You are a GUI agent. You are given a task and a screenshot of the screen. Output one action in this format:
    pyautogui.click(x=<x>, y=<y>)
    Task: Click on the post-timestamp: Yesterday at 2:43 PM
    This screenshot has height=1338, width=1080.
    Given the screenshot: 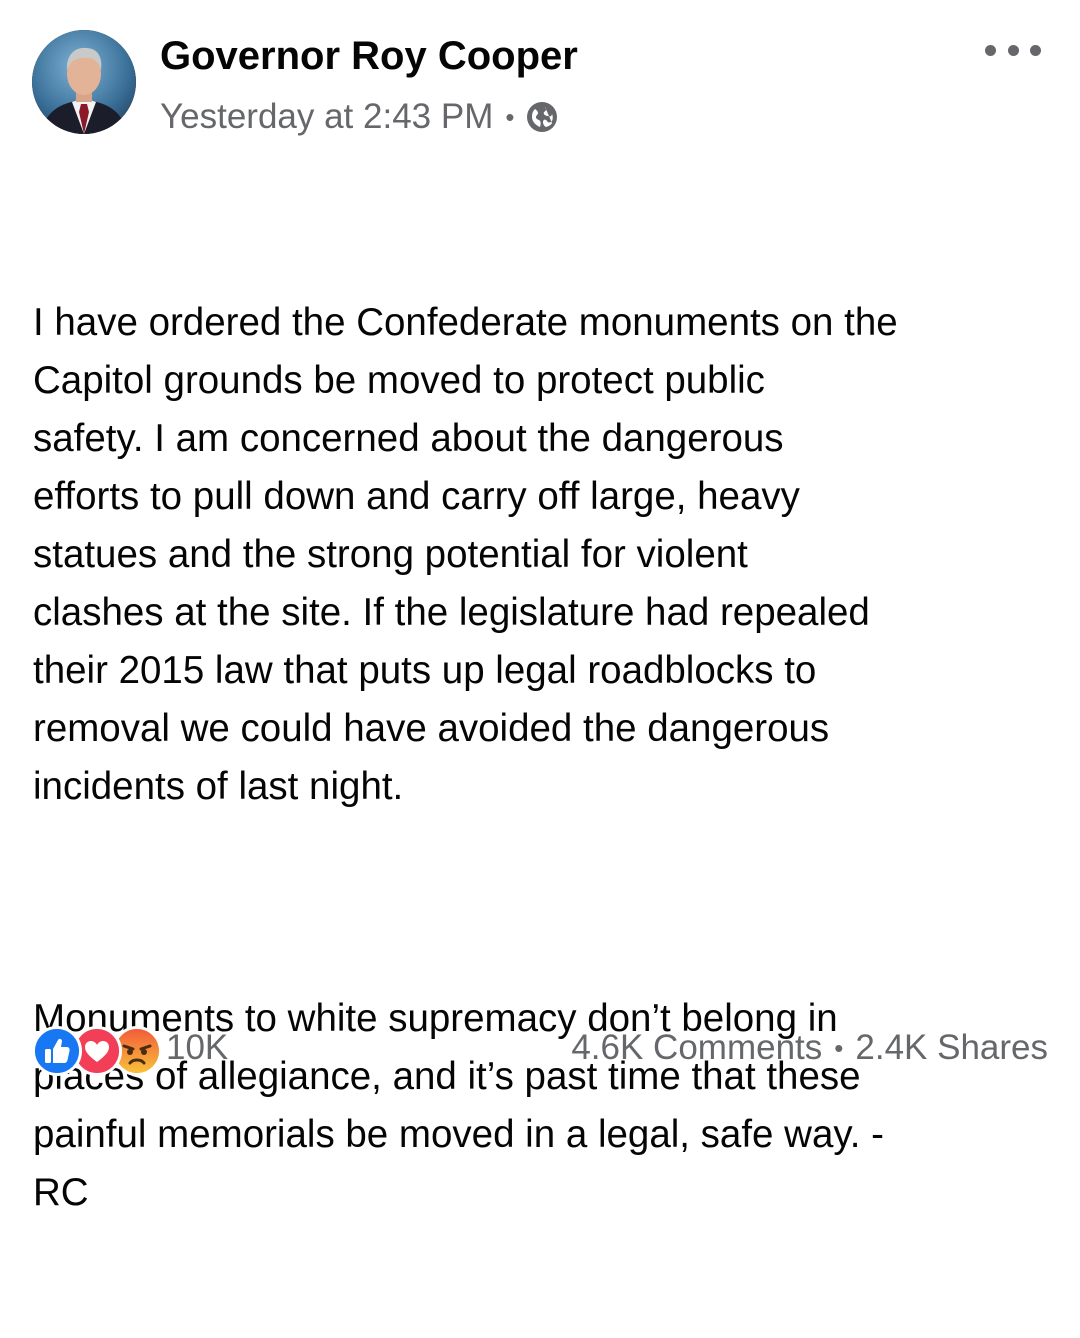 What is the action you would take?
    pyautogui.click(x=326, y=117)
    